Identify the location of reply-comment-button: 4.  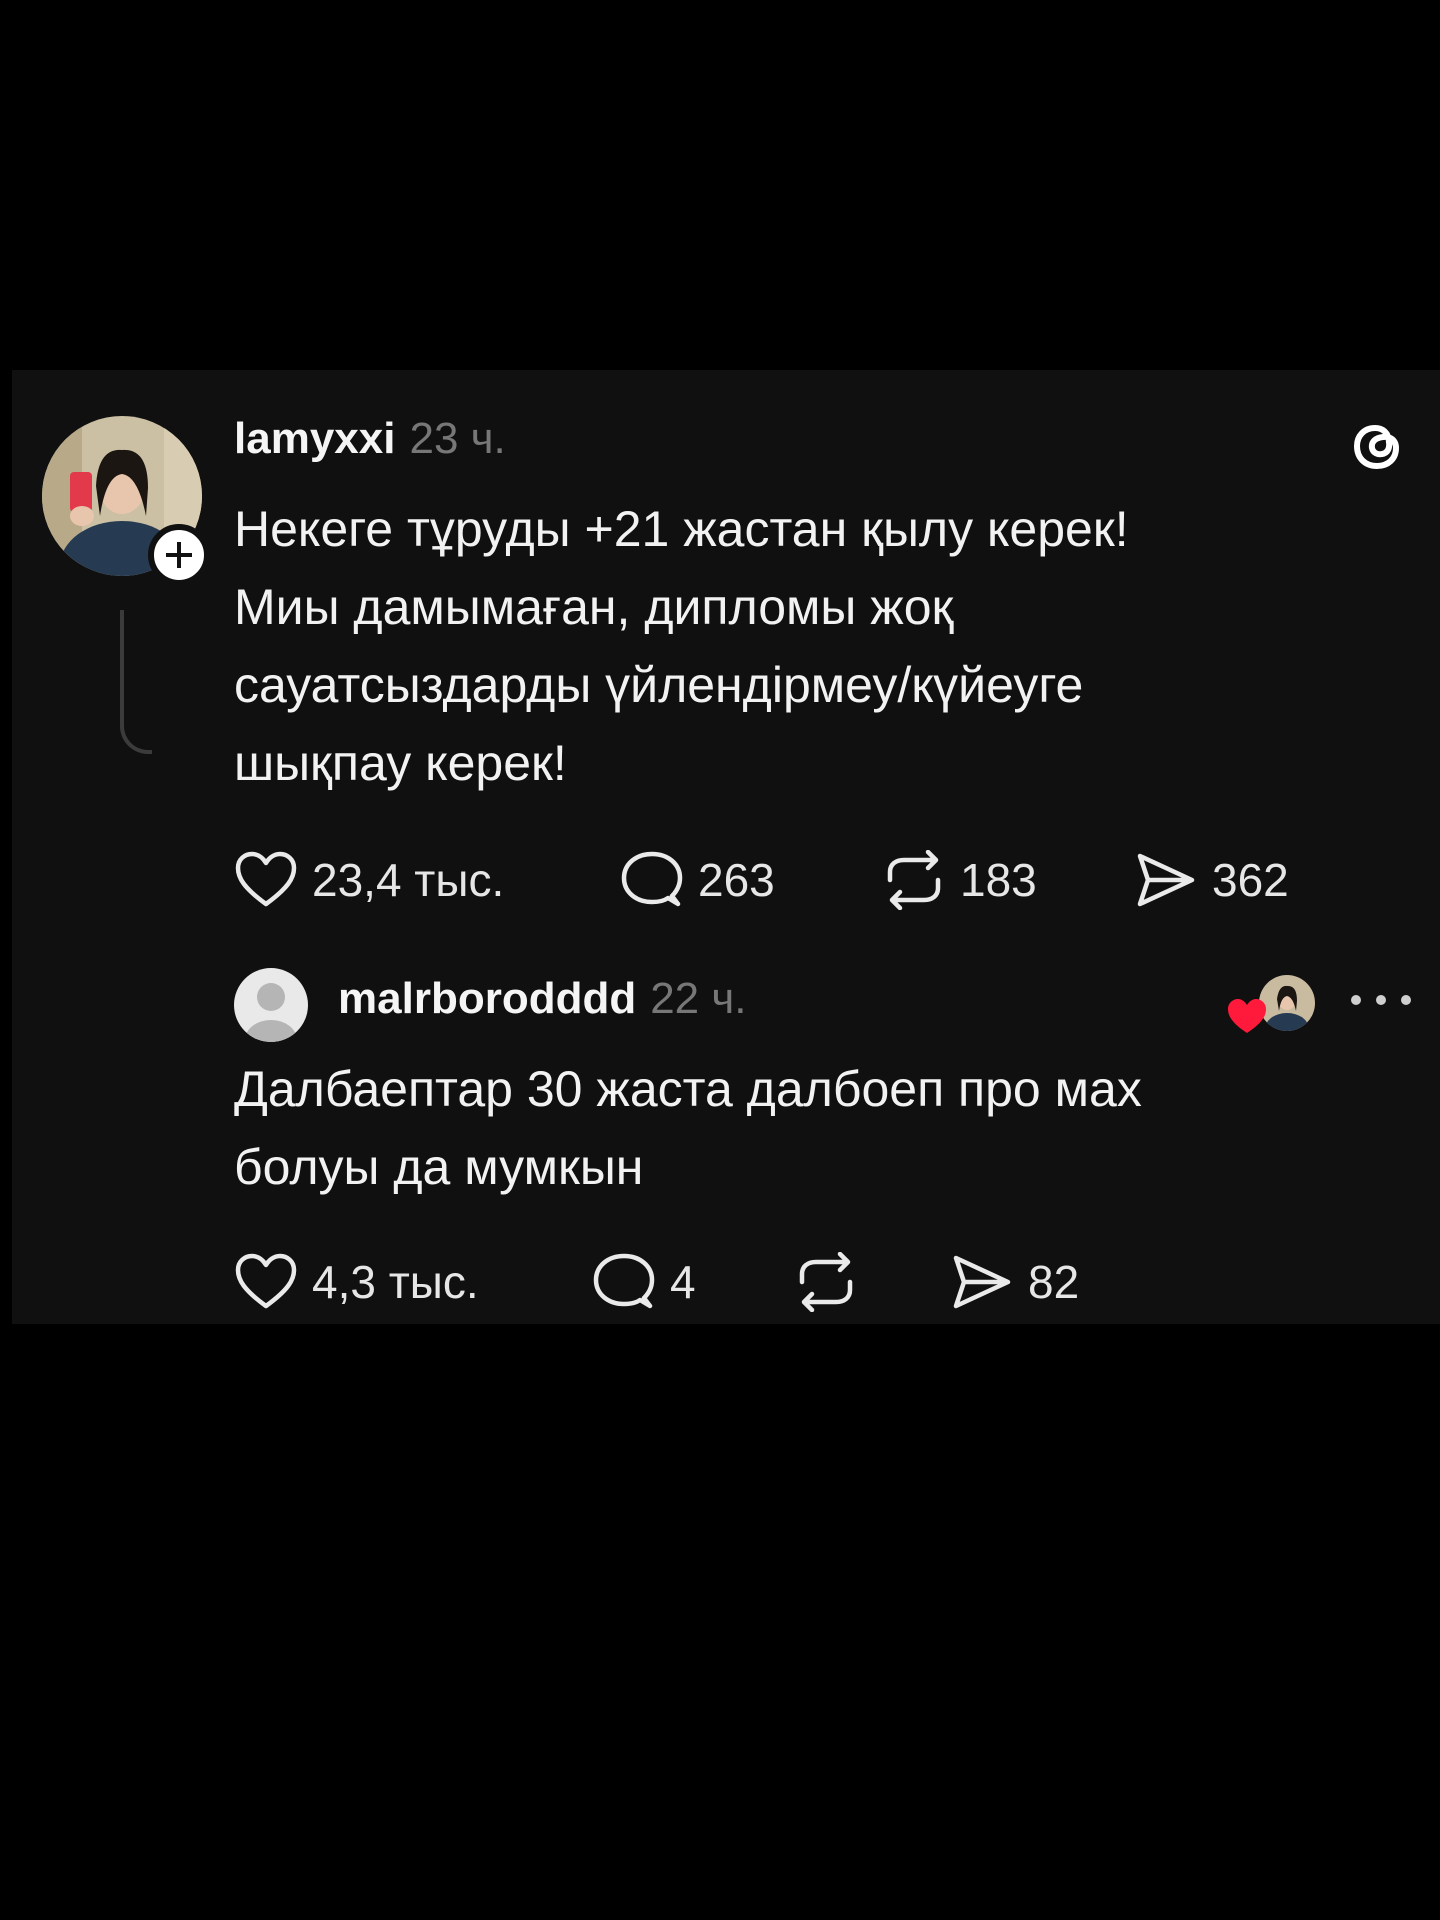
(644, 1282).